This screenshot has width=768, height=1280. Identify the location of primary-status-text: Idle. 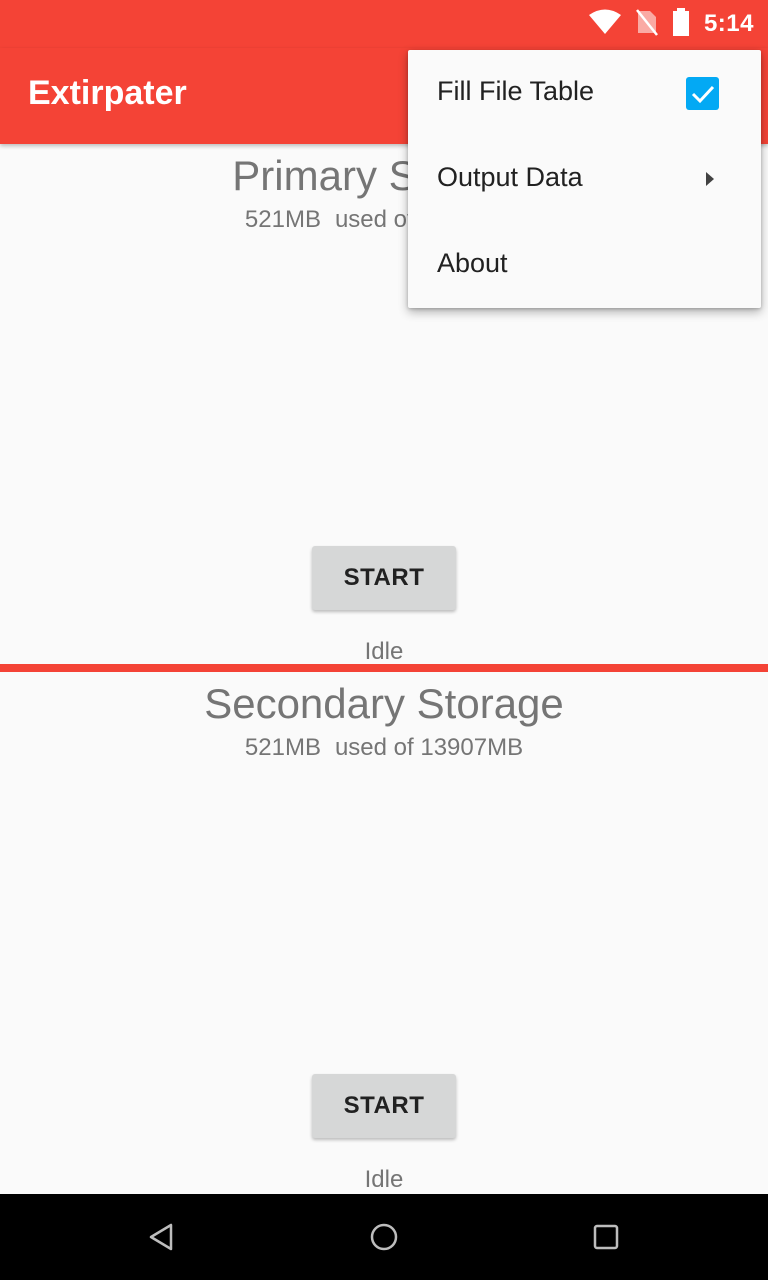
(384, 651).